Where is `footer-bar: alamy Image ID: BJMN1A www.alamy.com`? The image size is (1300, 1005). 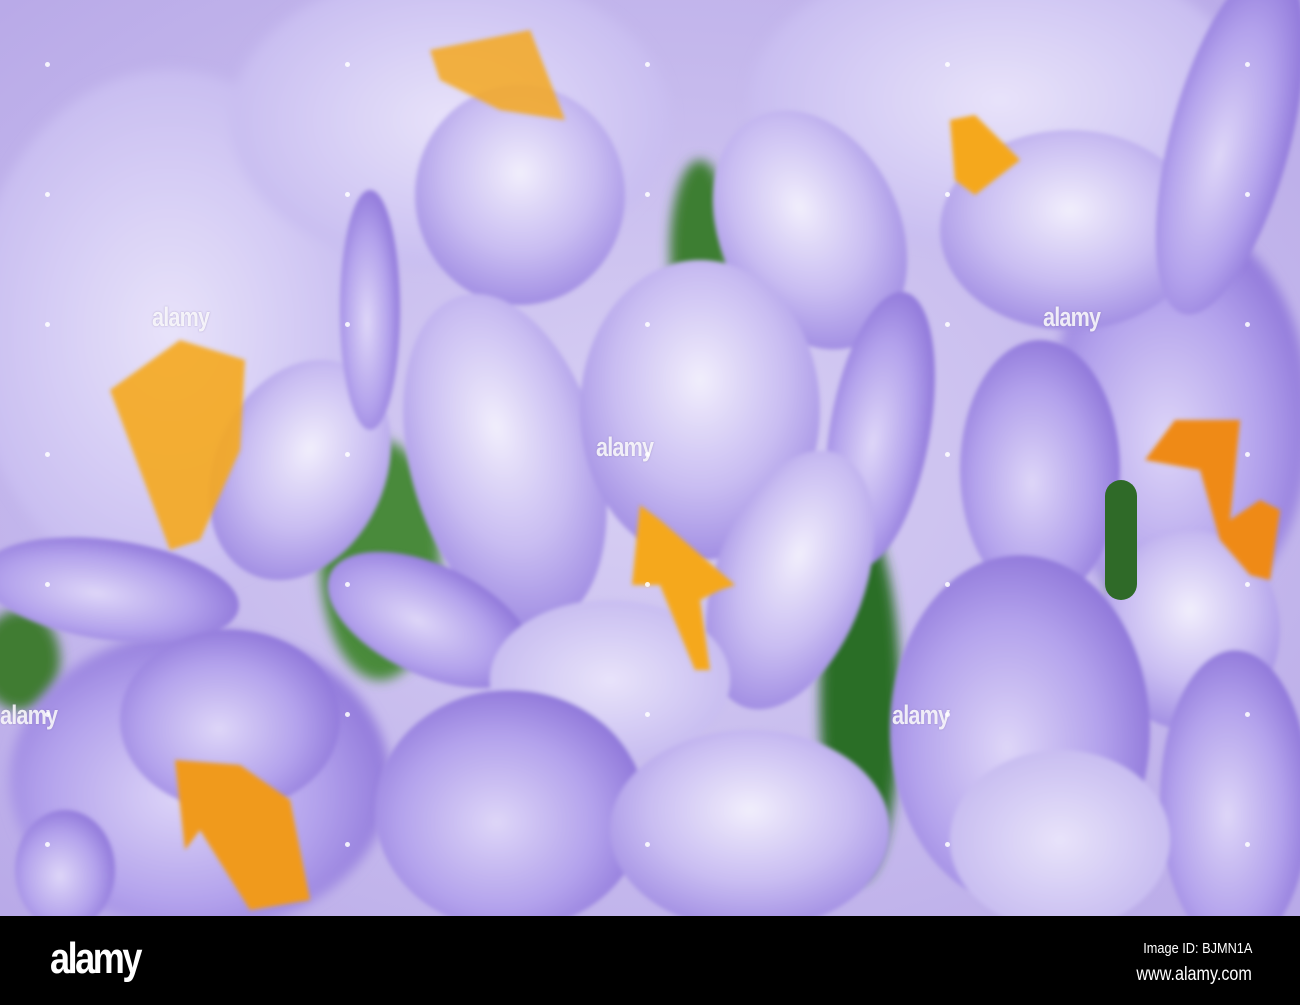 footer-bar: alamy Image ID: BJMN1A www.alamy.com is located at coordinates (650, 960).